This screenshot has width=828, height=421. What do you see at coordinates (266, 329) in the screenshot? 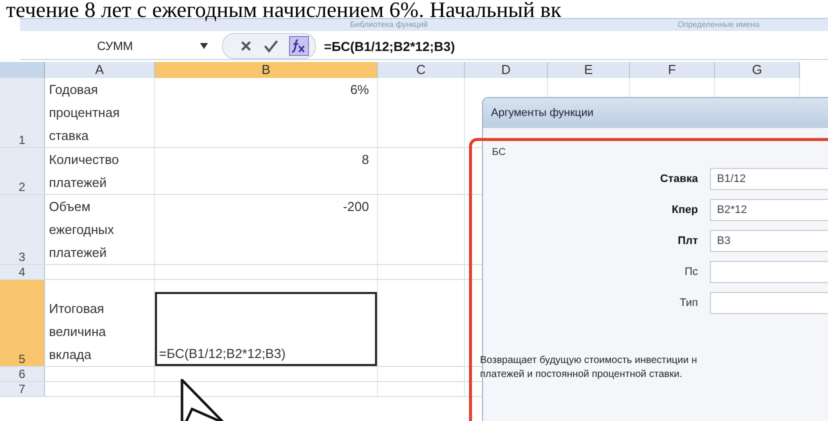
I see `cell-edit-field: =БС(B1/12;B2*12;B3)` at bounding box center [266, 329].